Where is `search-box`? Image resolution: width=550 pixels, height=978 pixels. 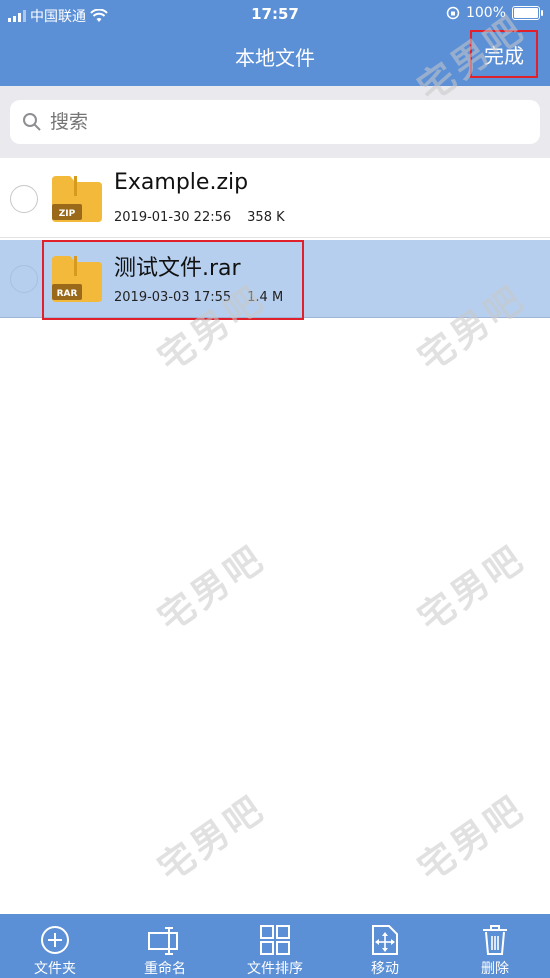 search-box is located at coordinates (275, 122).